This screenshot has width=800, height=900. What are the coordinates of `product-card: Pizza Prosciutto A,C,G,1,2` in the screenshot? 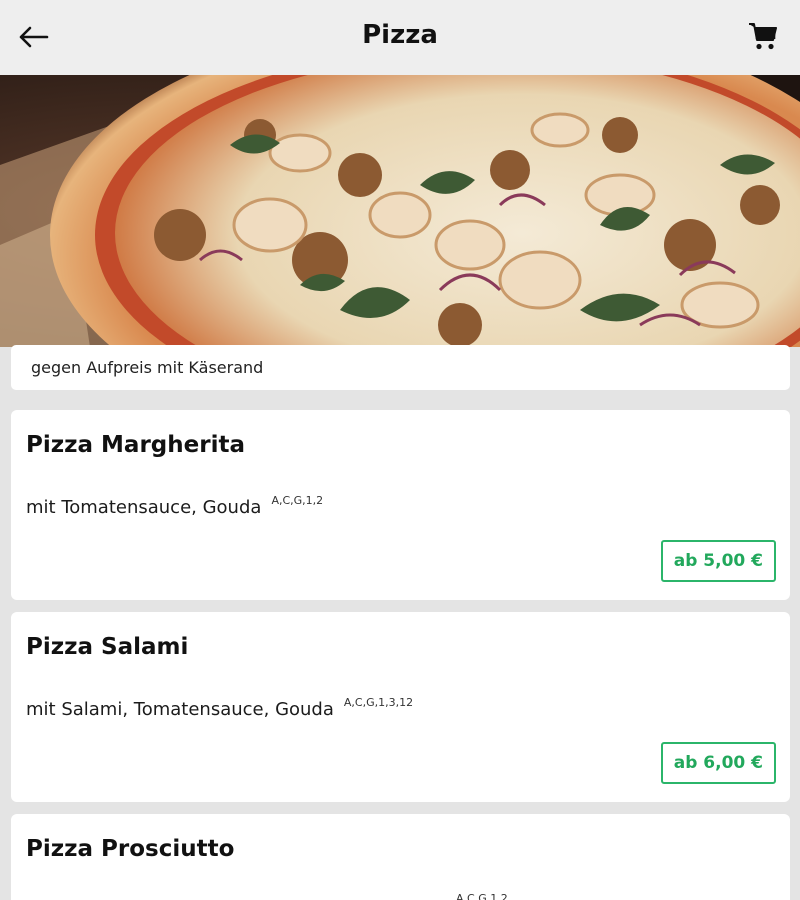 It's located at (400, 857).